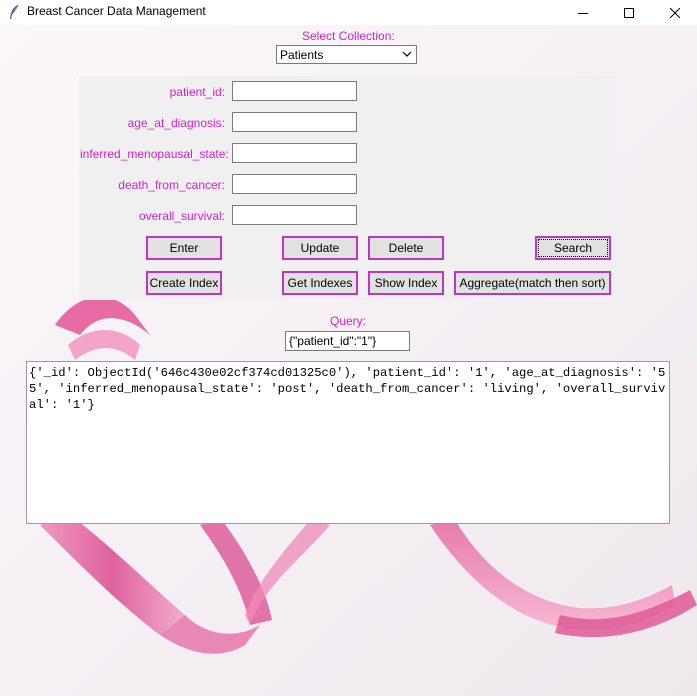  What do you see at coordinates (294, 184) in the screenshot?
I see `death-from-cancer-input` at bounding box center [294, 184].